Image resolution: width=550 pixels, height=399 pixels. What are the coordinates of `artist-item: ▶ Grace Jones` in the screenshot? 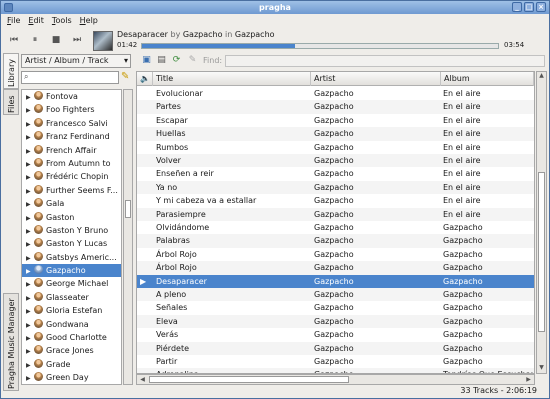 It's located at (71, 350).